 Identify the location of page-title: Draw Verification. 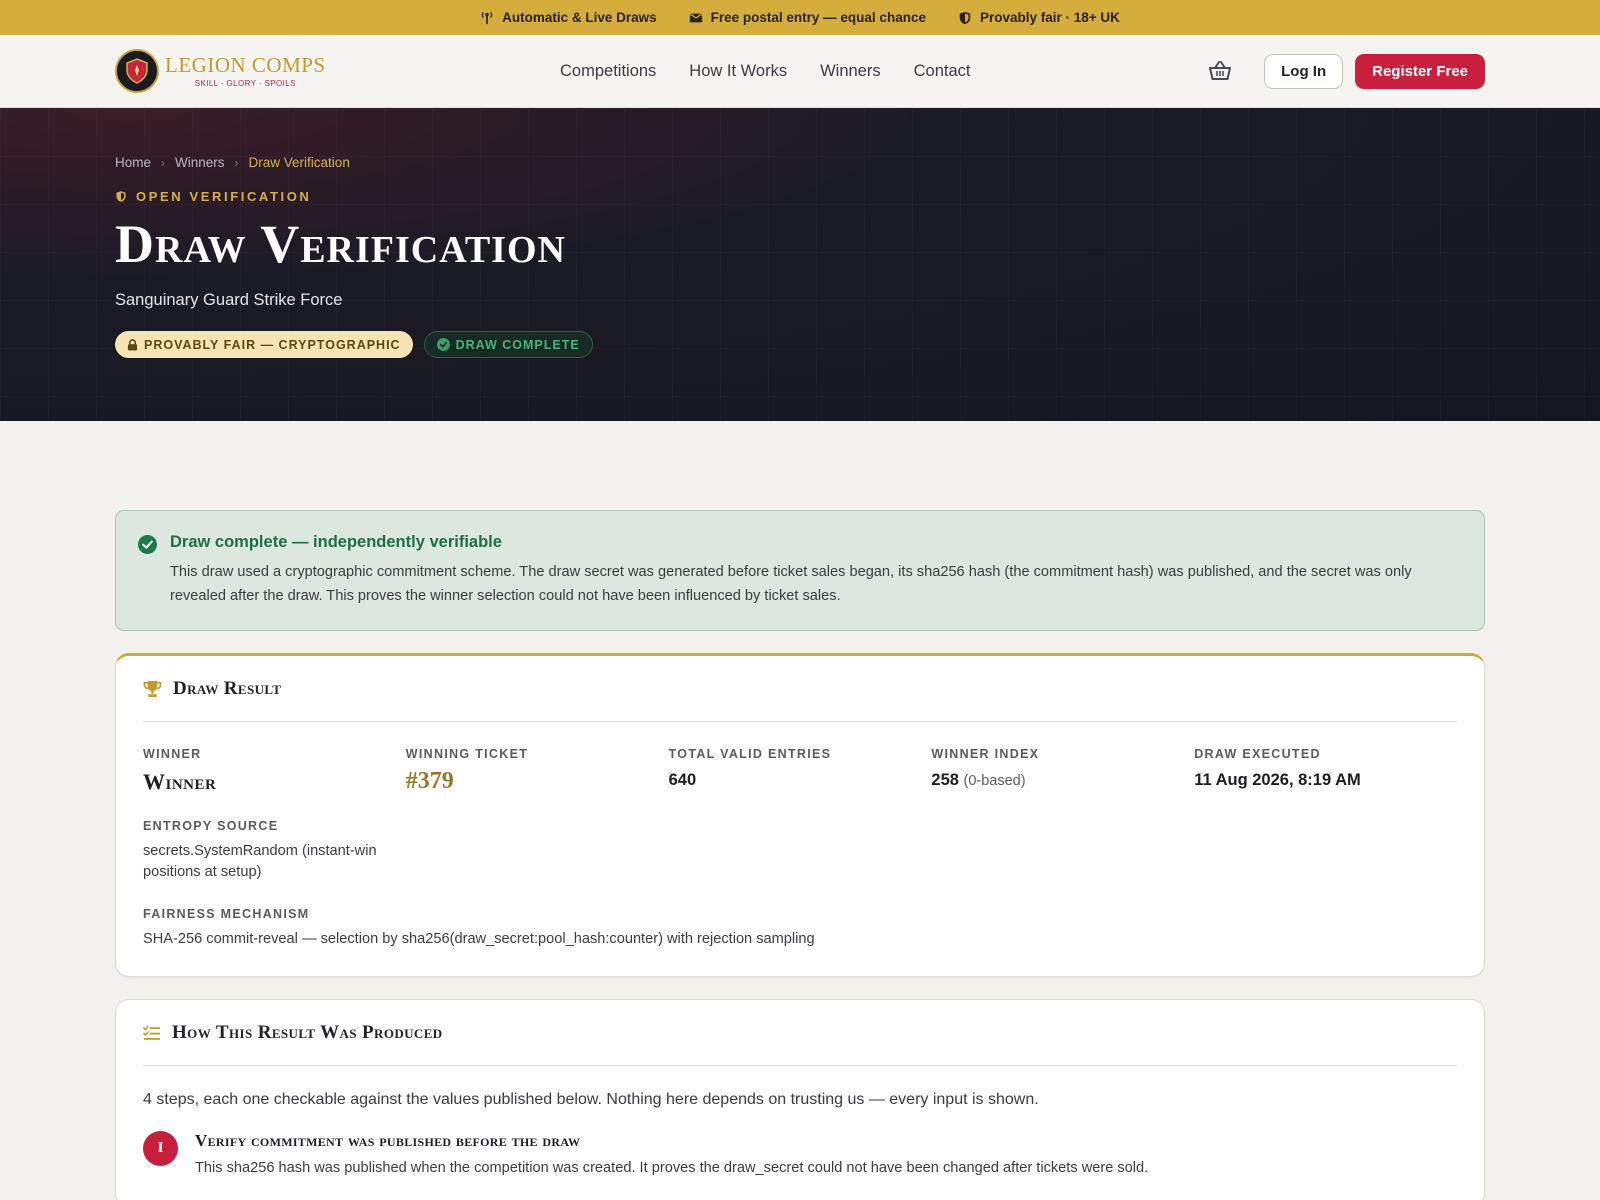
(340, 244).